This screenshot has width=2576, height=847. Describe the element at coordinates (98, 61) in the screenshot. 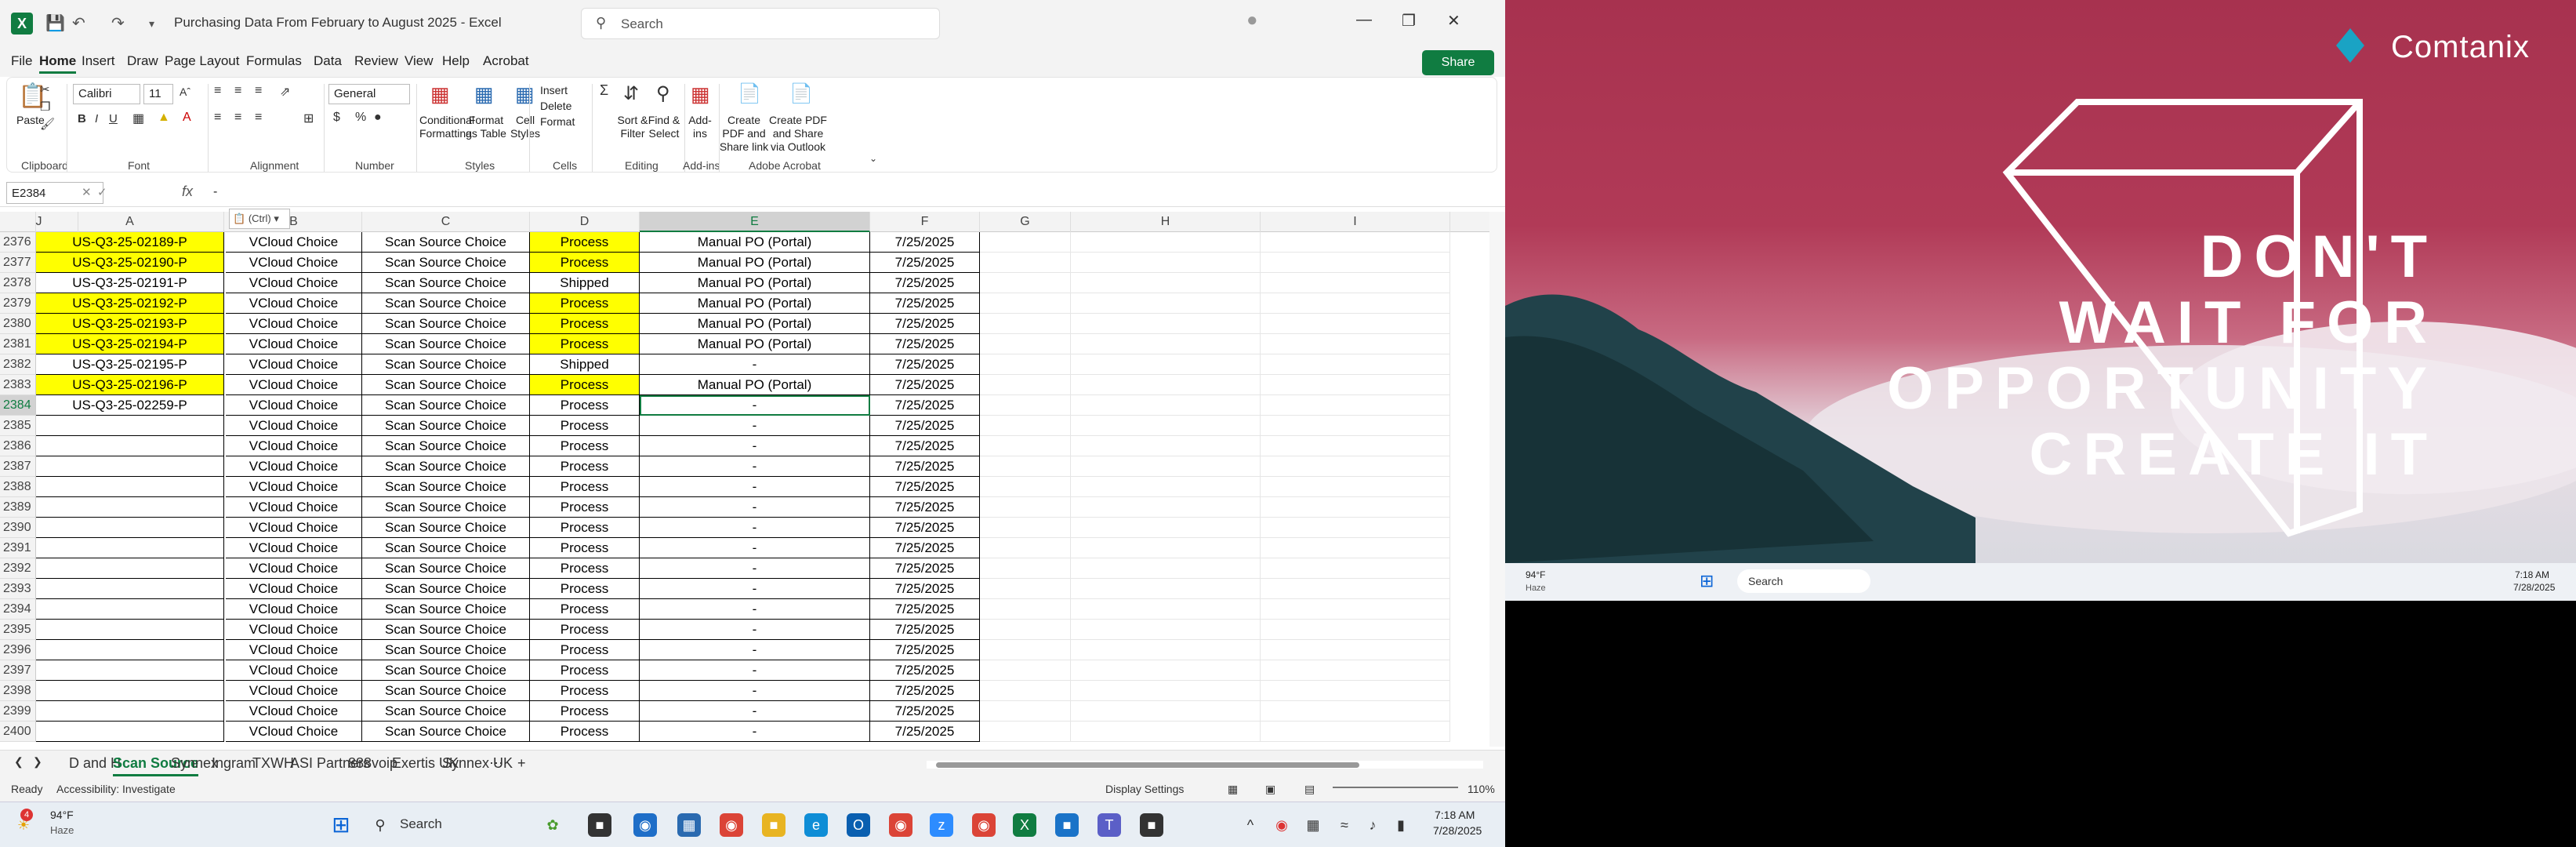

I see `tab-insert: Insert` at that location.